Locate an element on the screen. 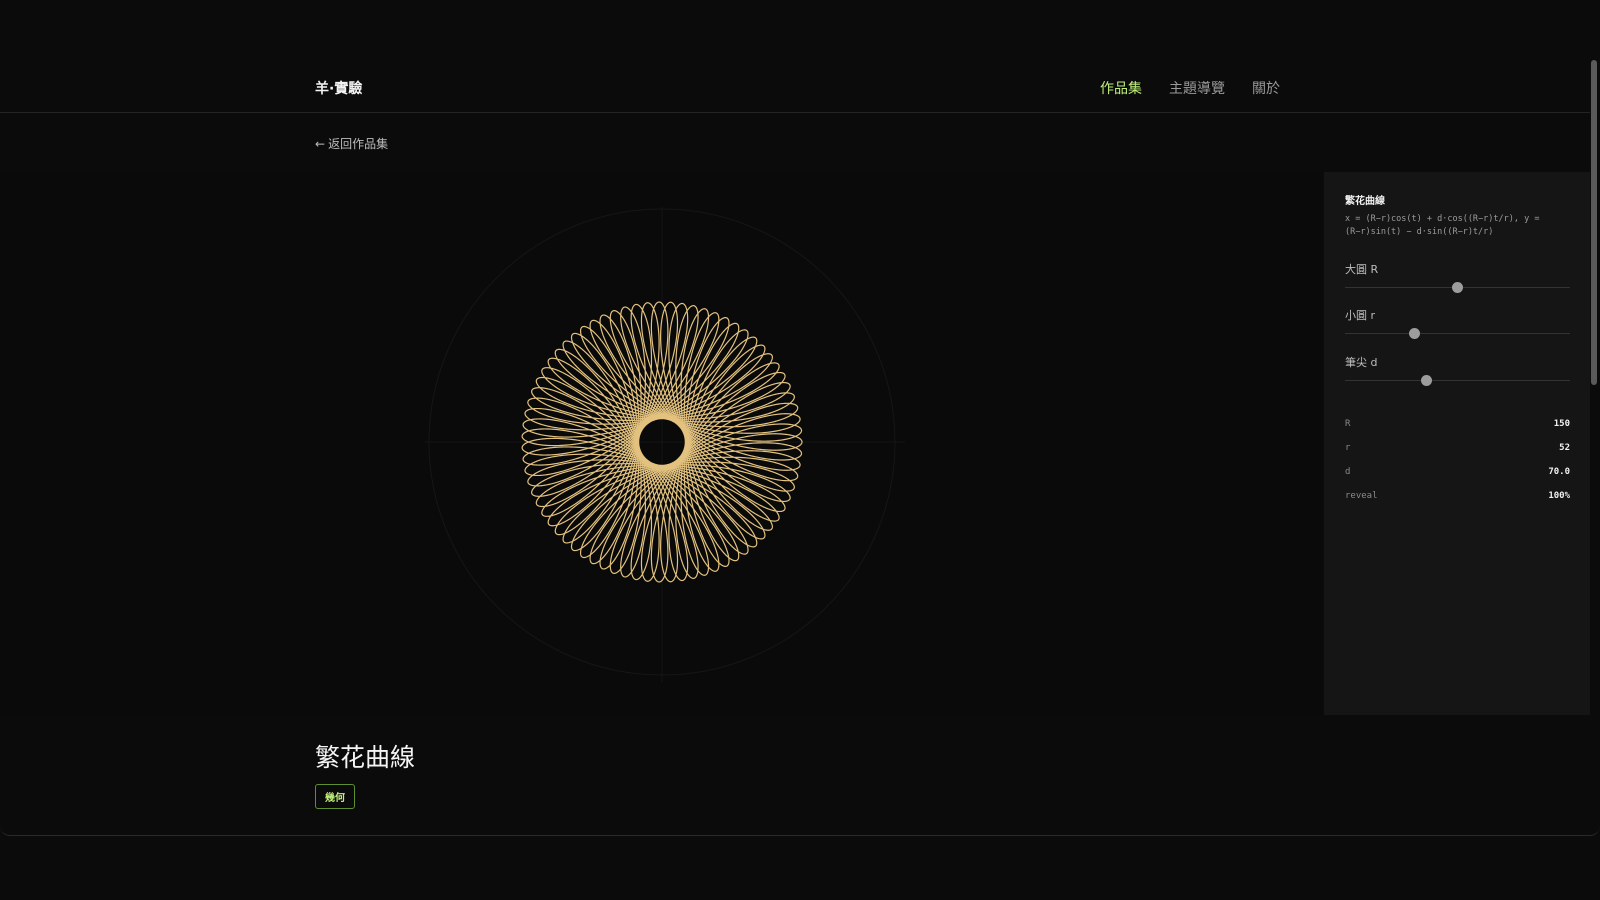 This screenshot has height=900, width=1600. readout-row-r: r 52 is located at coordinates (1457, 455).